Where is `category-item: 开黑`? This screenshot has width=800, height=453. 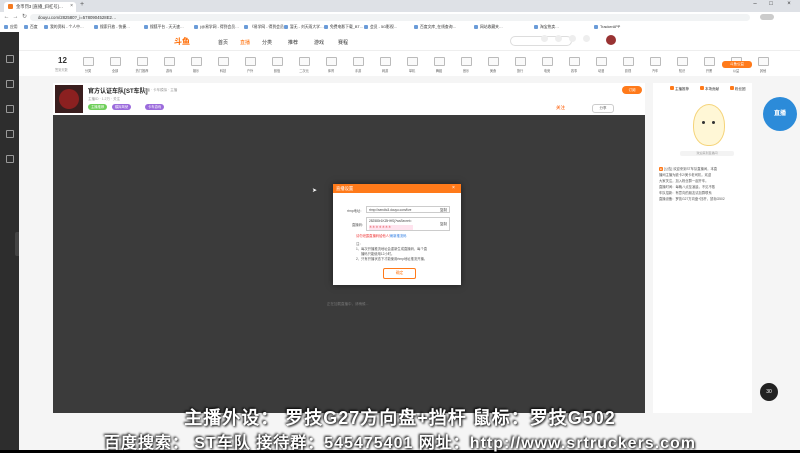 category-item: 开黑 is located at coordinates (709, 65).